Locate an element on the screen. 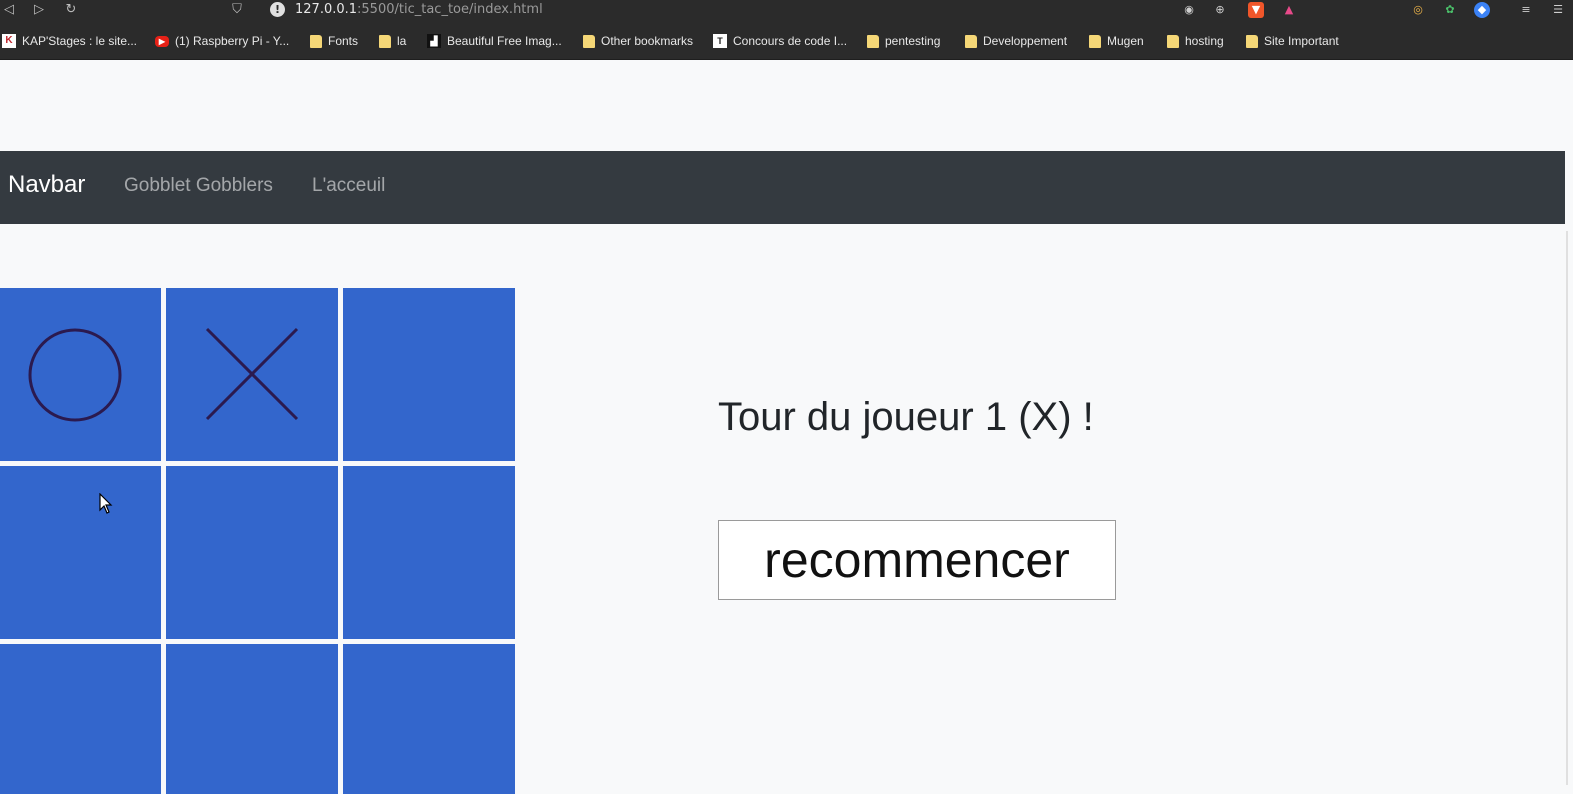 The width and height of the screenshot is (1573, 794). forward-icon: ▷ is located at coordinates (39, 10).